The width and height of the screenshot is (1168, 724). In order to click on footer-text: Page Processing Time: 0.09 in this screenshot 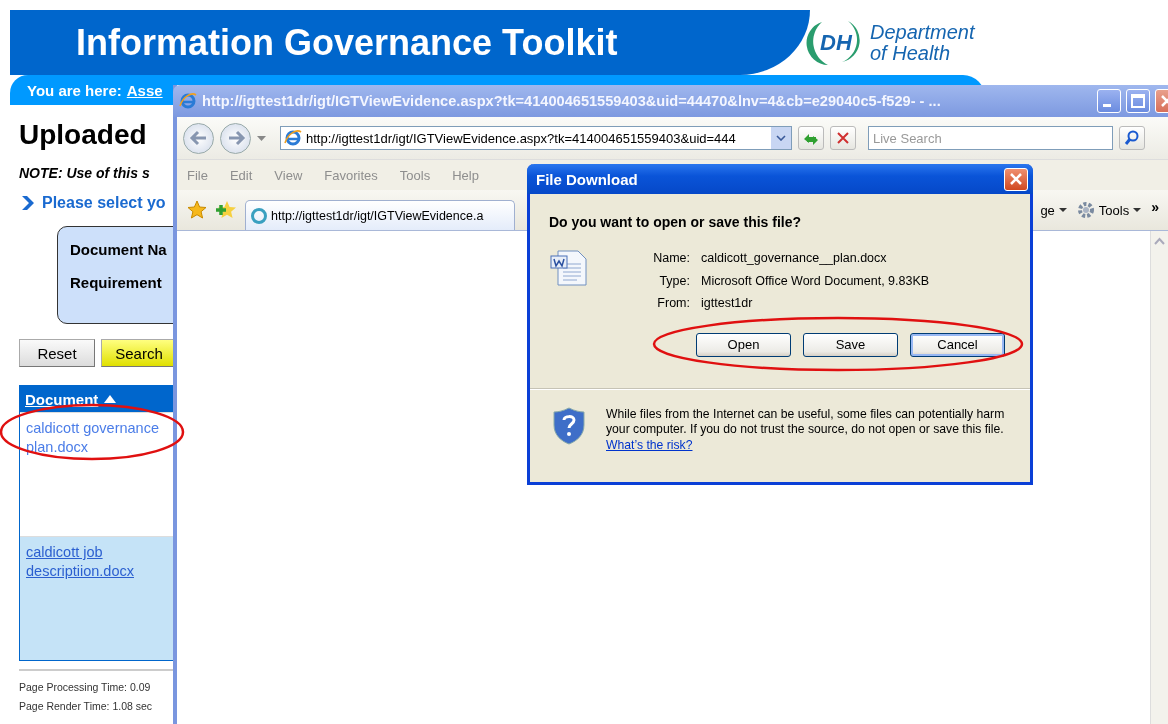, I will do `click(85, 687)`.